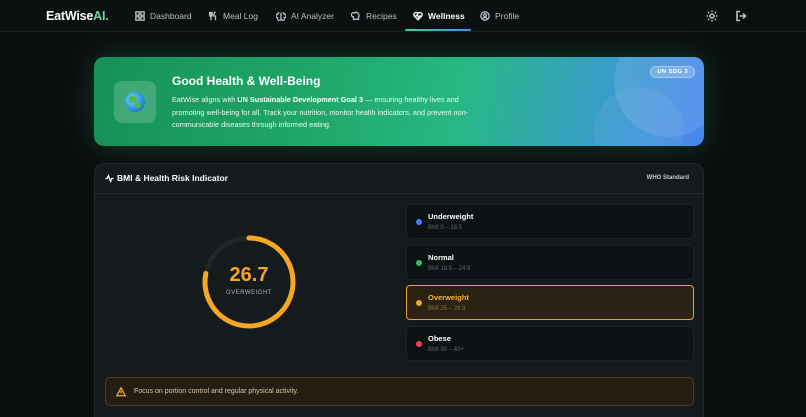 The height and width of the screenshot is (417, 806). I want to click on user-circle-icon, so click(485, 16).